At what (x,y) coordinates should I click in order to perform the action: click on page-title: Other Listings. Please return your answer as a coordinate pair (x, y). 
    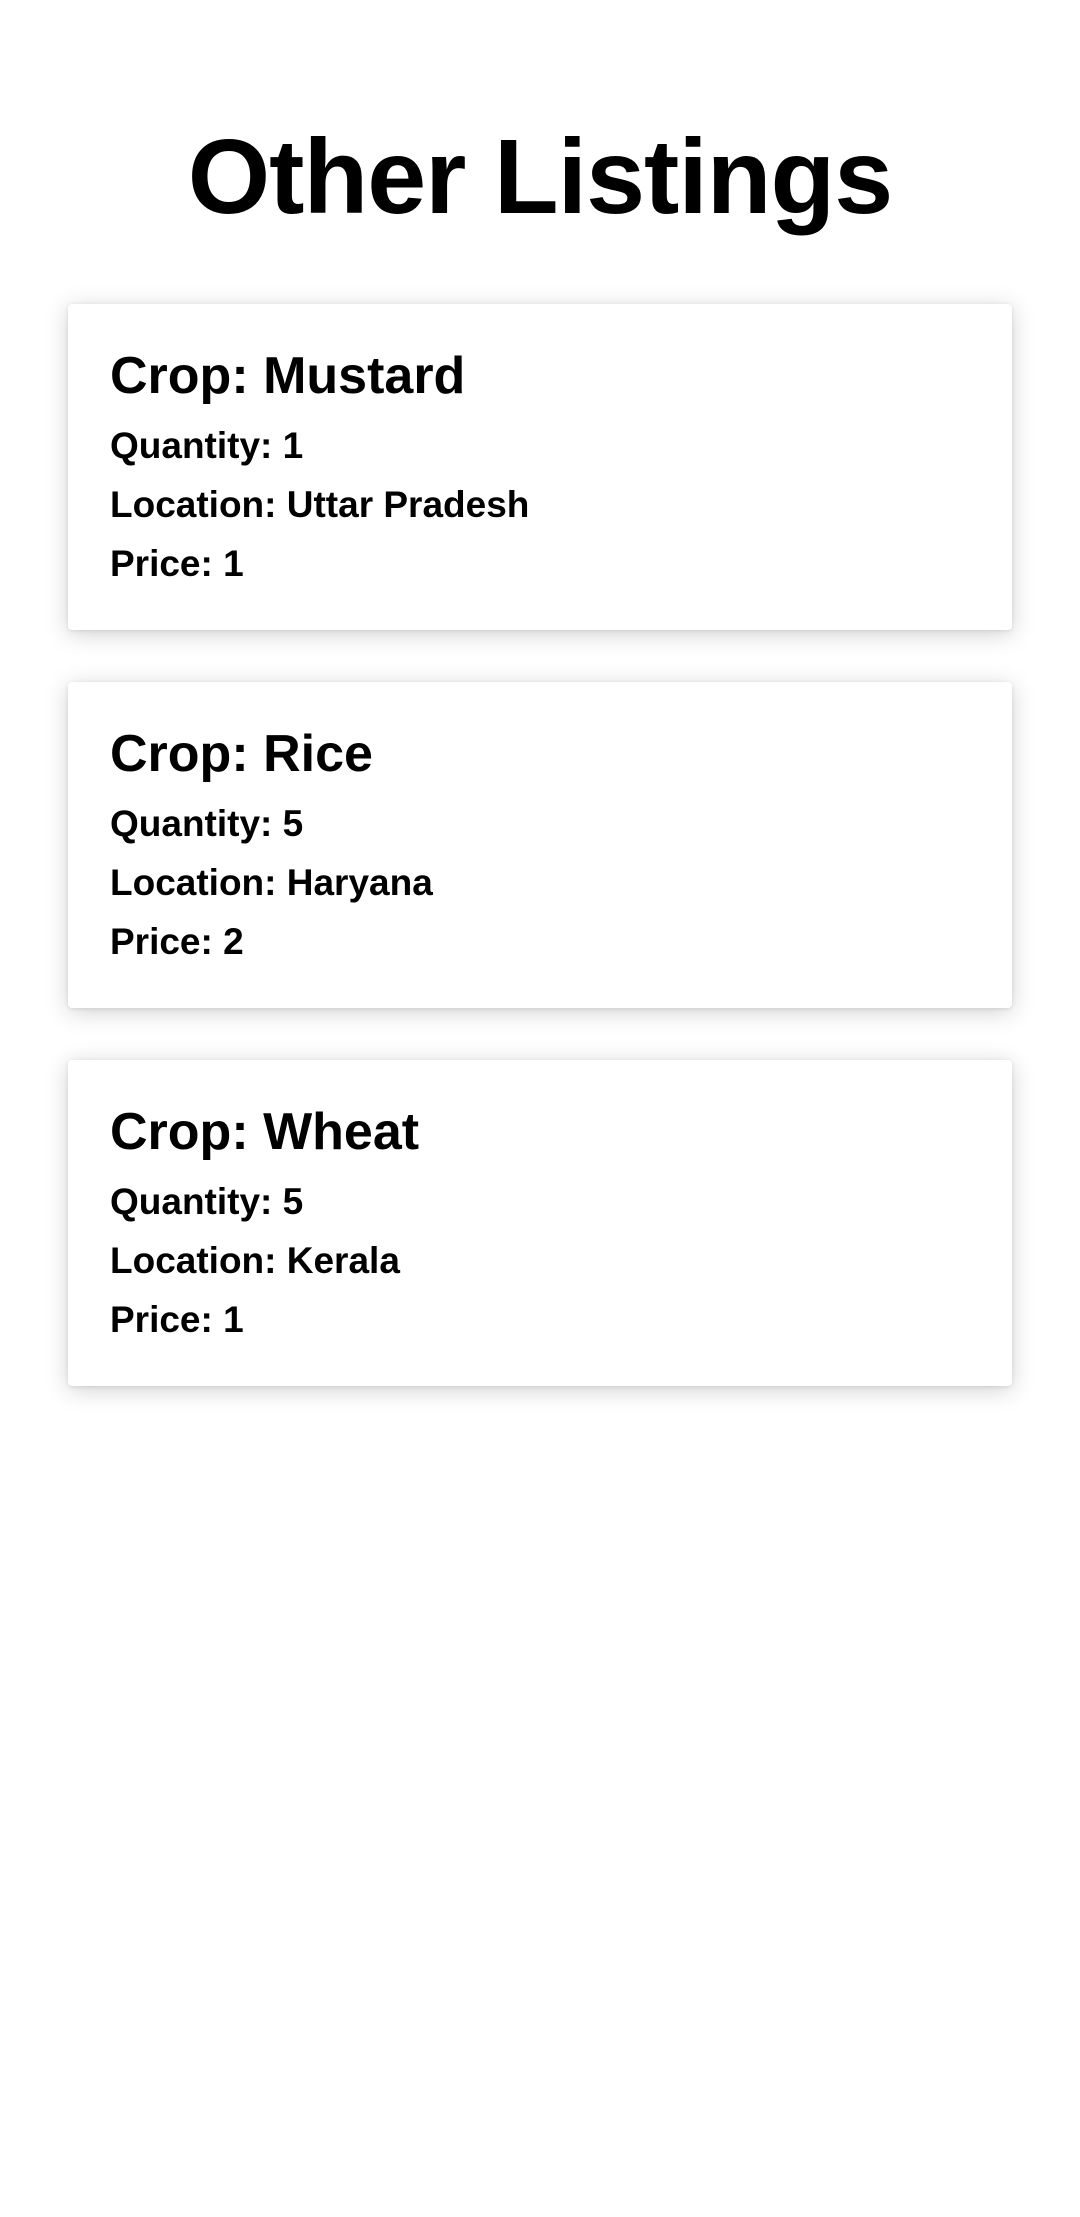
    Looking at the image, I should click on (540, 177).